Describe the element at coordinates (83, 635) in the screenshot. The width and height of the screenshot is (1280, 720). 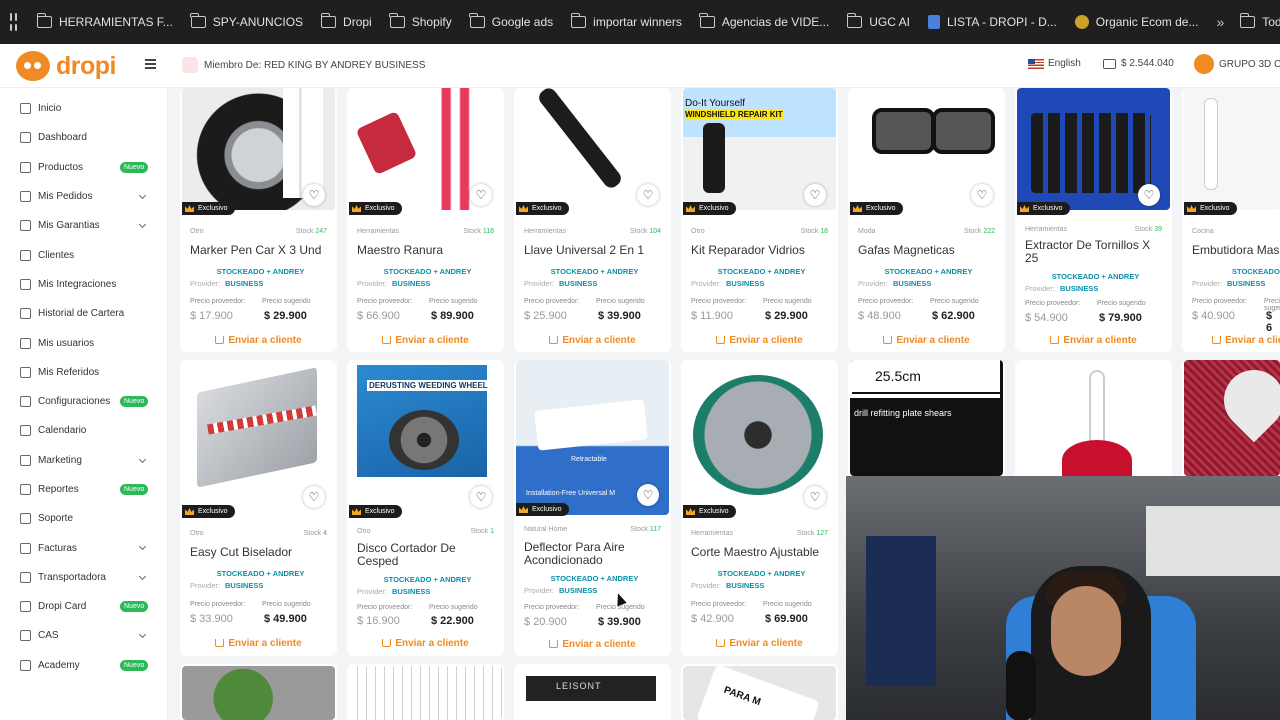
I see `sidebar-item-cas: CAS` at that location.